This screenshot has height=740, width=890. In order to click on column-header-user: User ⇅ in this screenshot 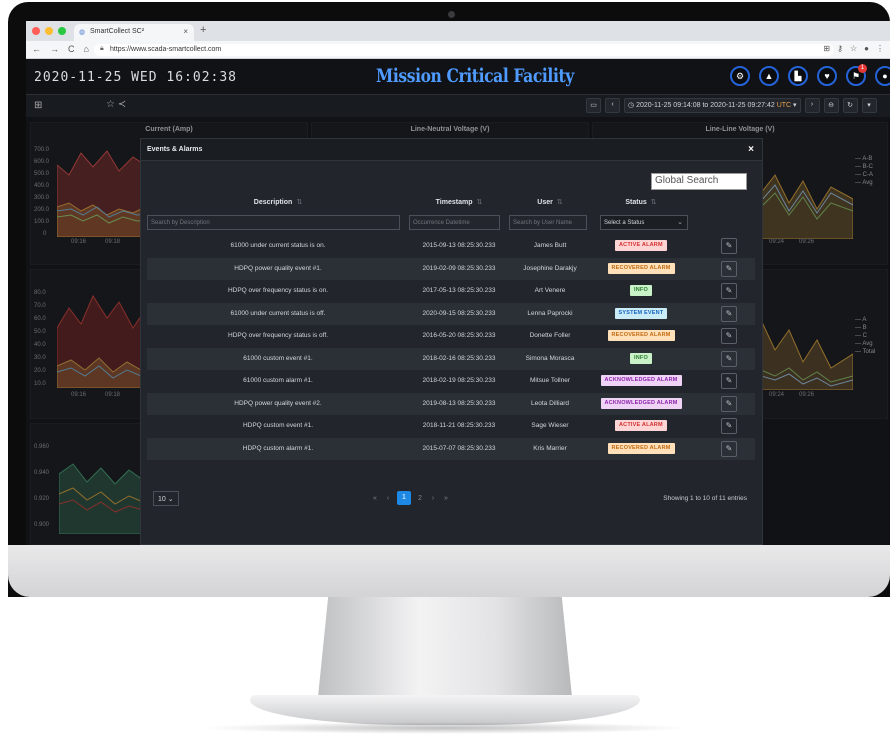, I will do `click(550, 202)`.